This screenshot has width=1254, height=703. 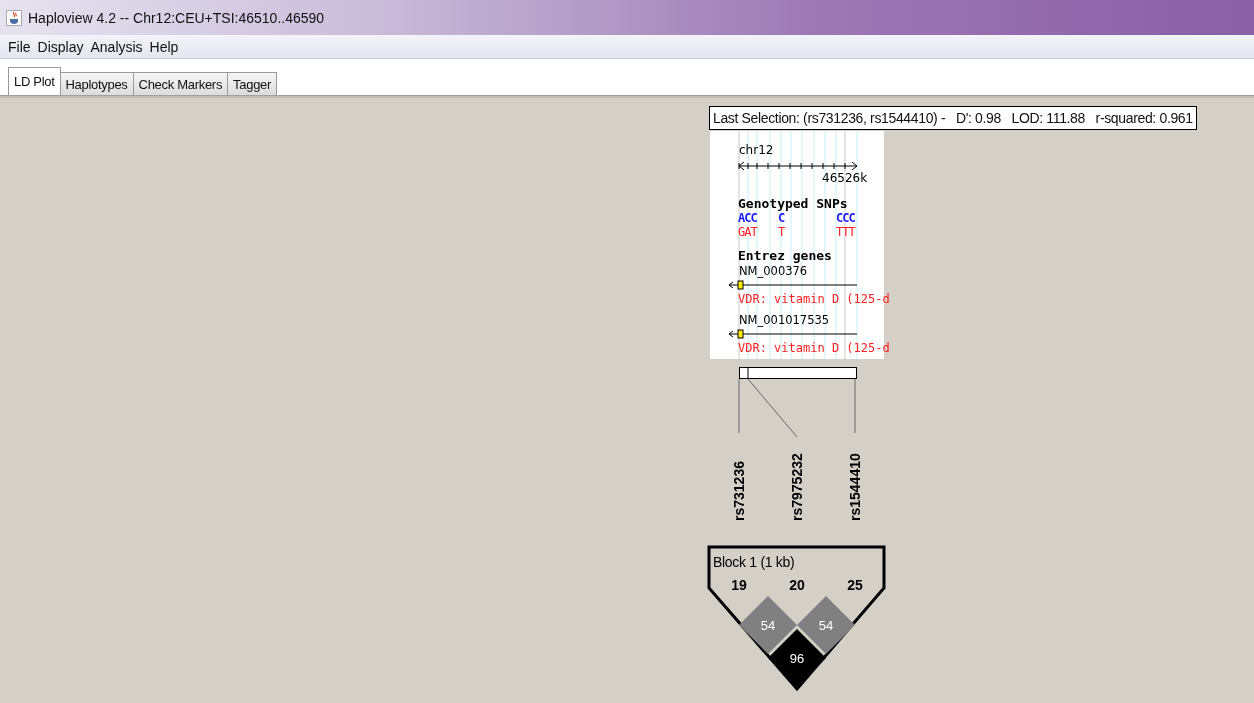 I want to click on menu-item: Display, so click(x=60, y=46).